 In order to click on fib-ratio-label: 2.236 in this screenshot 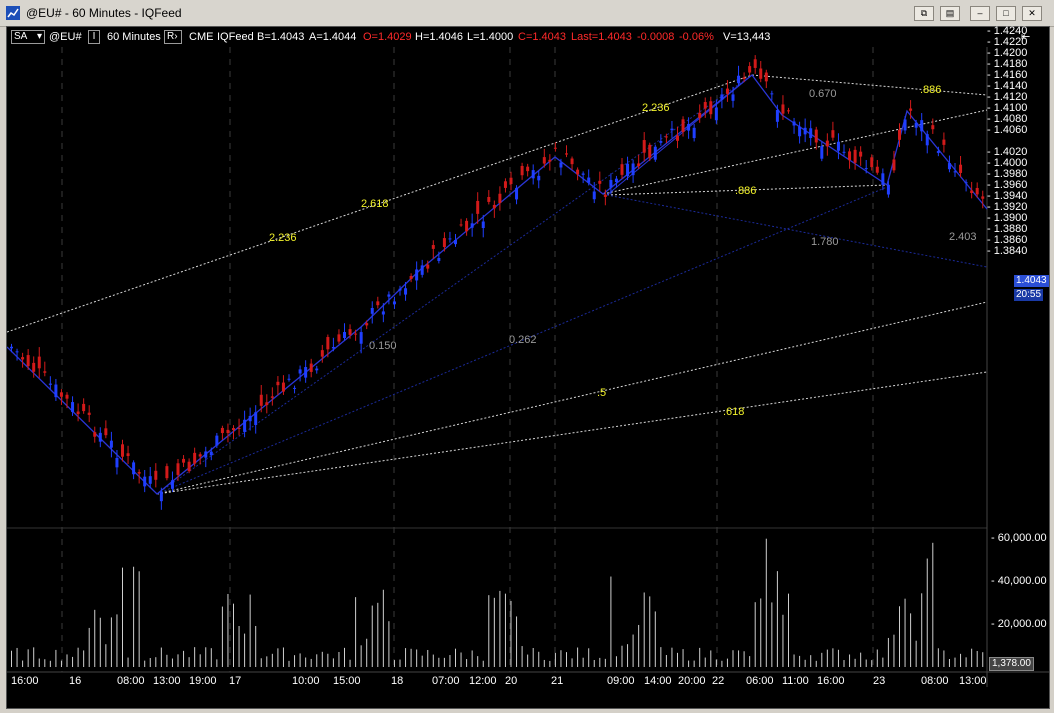, I will do `click(283, 238)`.